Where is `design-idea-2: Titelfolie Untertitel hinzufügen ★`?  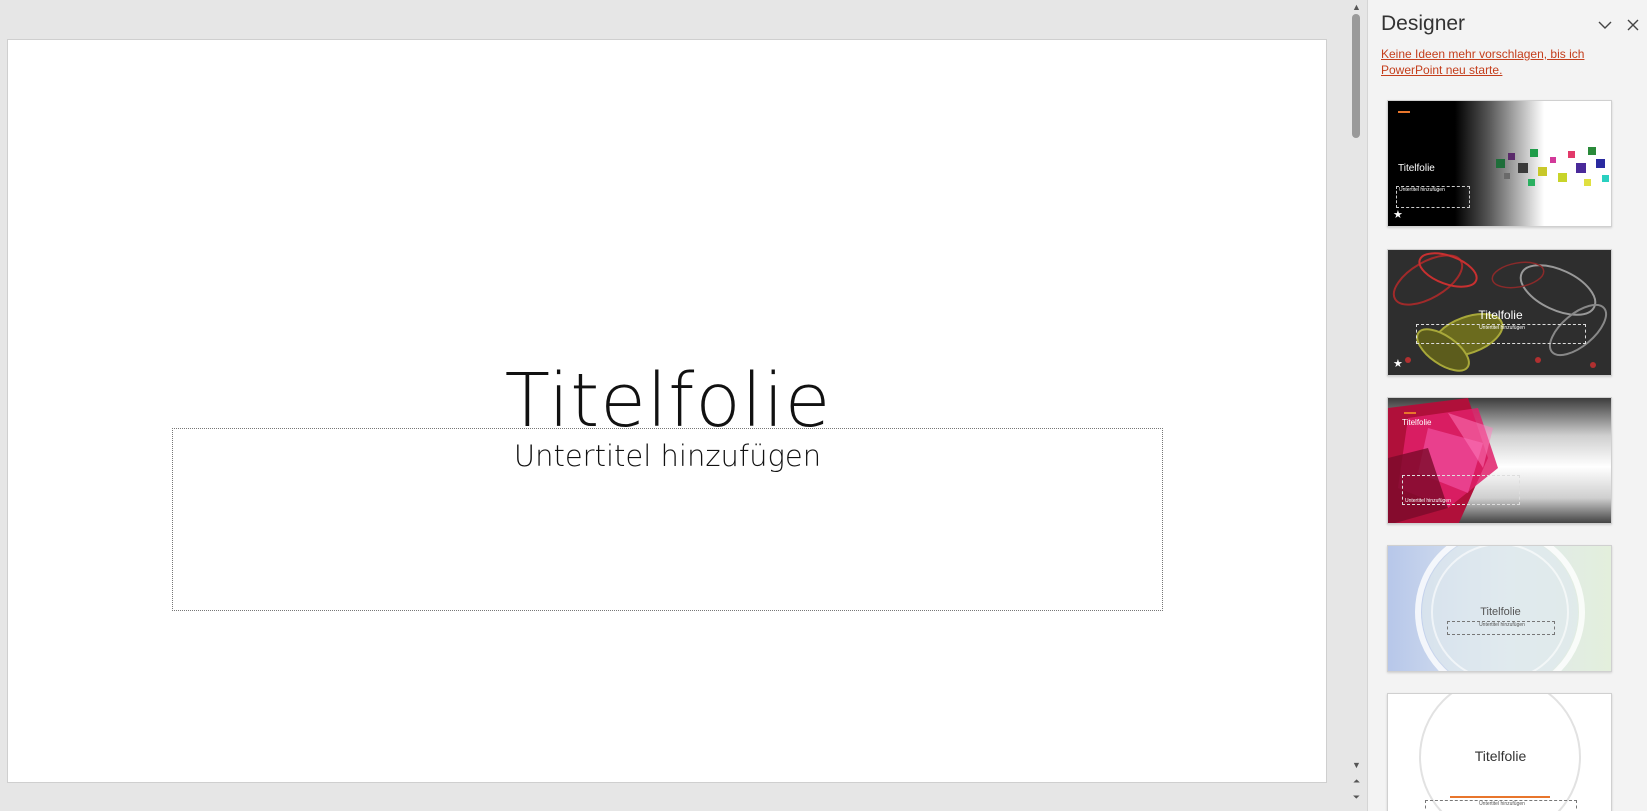 design-idea-2: Titelfolie Untertitel hinzufügen ★ is located at coordinates (1499, 312).